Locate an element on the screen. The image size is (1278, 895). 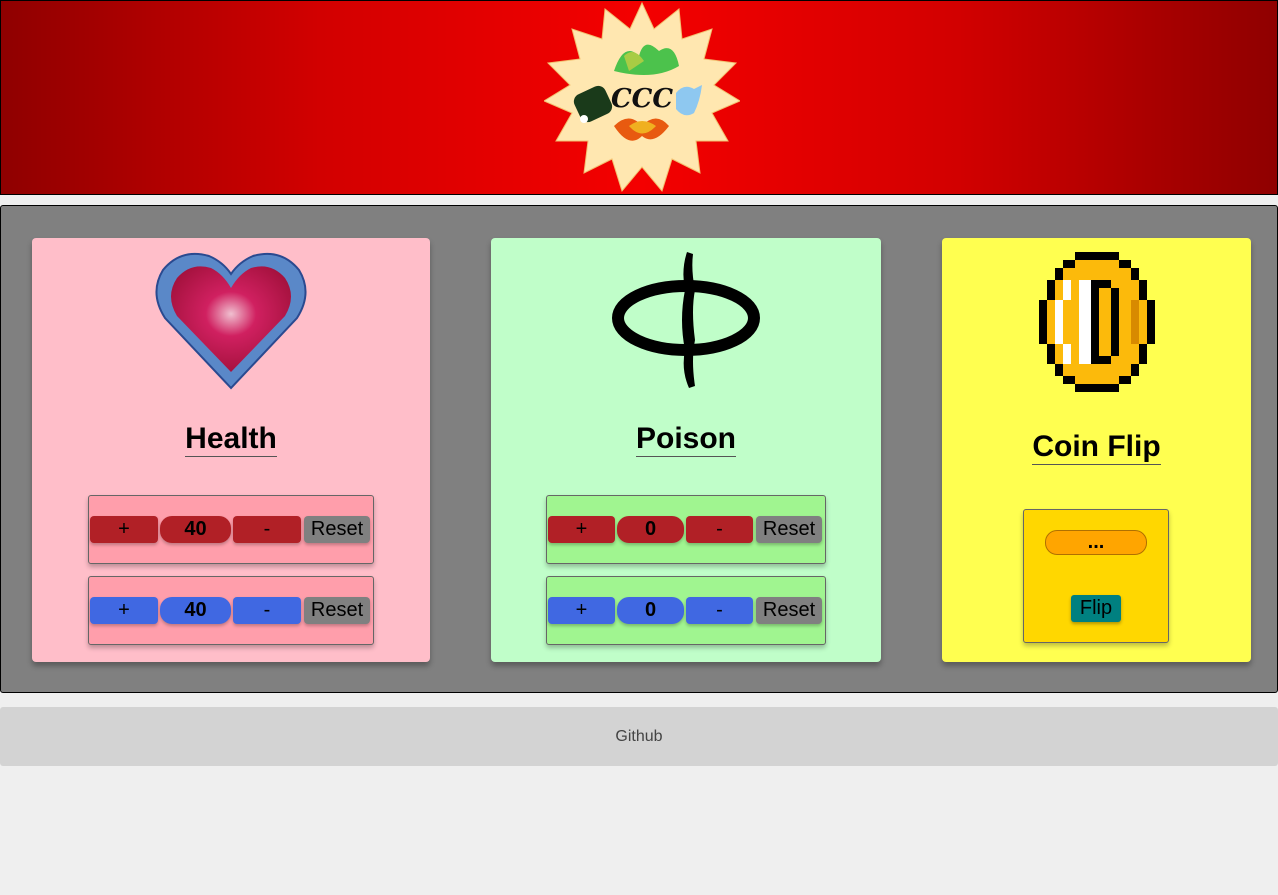
coin-flip-card: Coin Flip ... Flip is located at coordinates (1096, 450).